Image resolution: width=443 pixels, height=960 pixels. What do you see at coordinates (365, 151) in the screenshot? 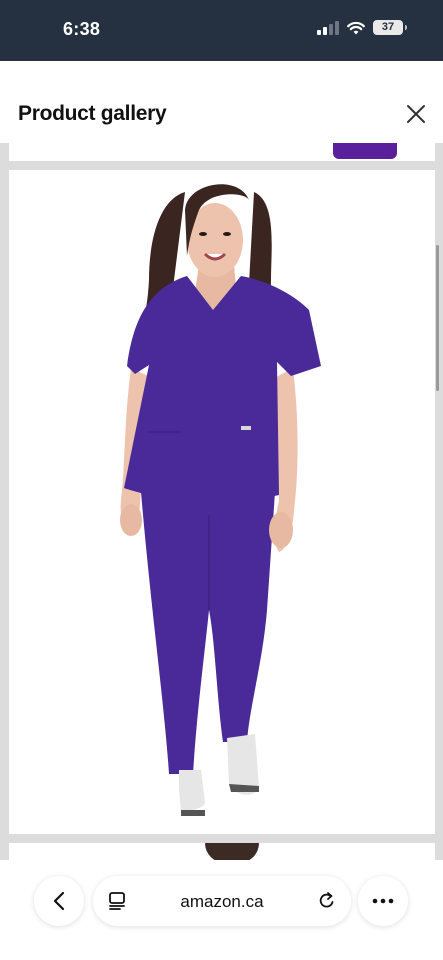
I see `previous-image-fragment` at bounding box center [365, 151].